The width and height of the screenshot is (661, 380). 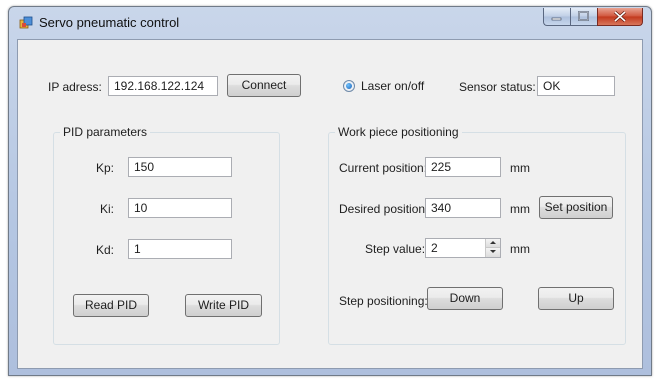 What do you see at coordinates (264, 85) in the screenshot?
I see `connect-button: Connect` at bounding box center [264, 85].